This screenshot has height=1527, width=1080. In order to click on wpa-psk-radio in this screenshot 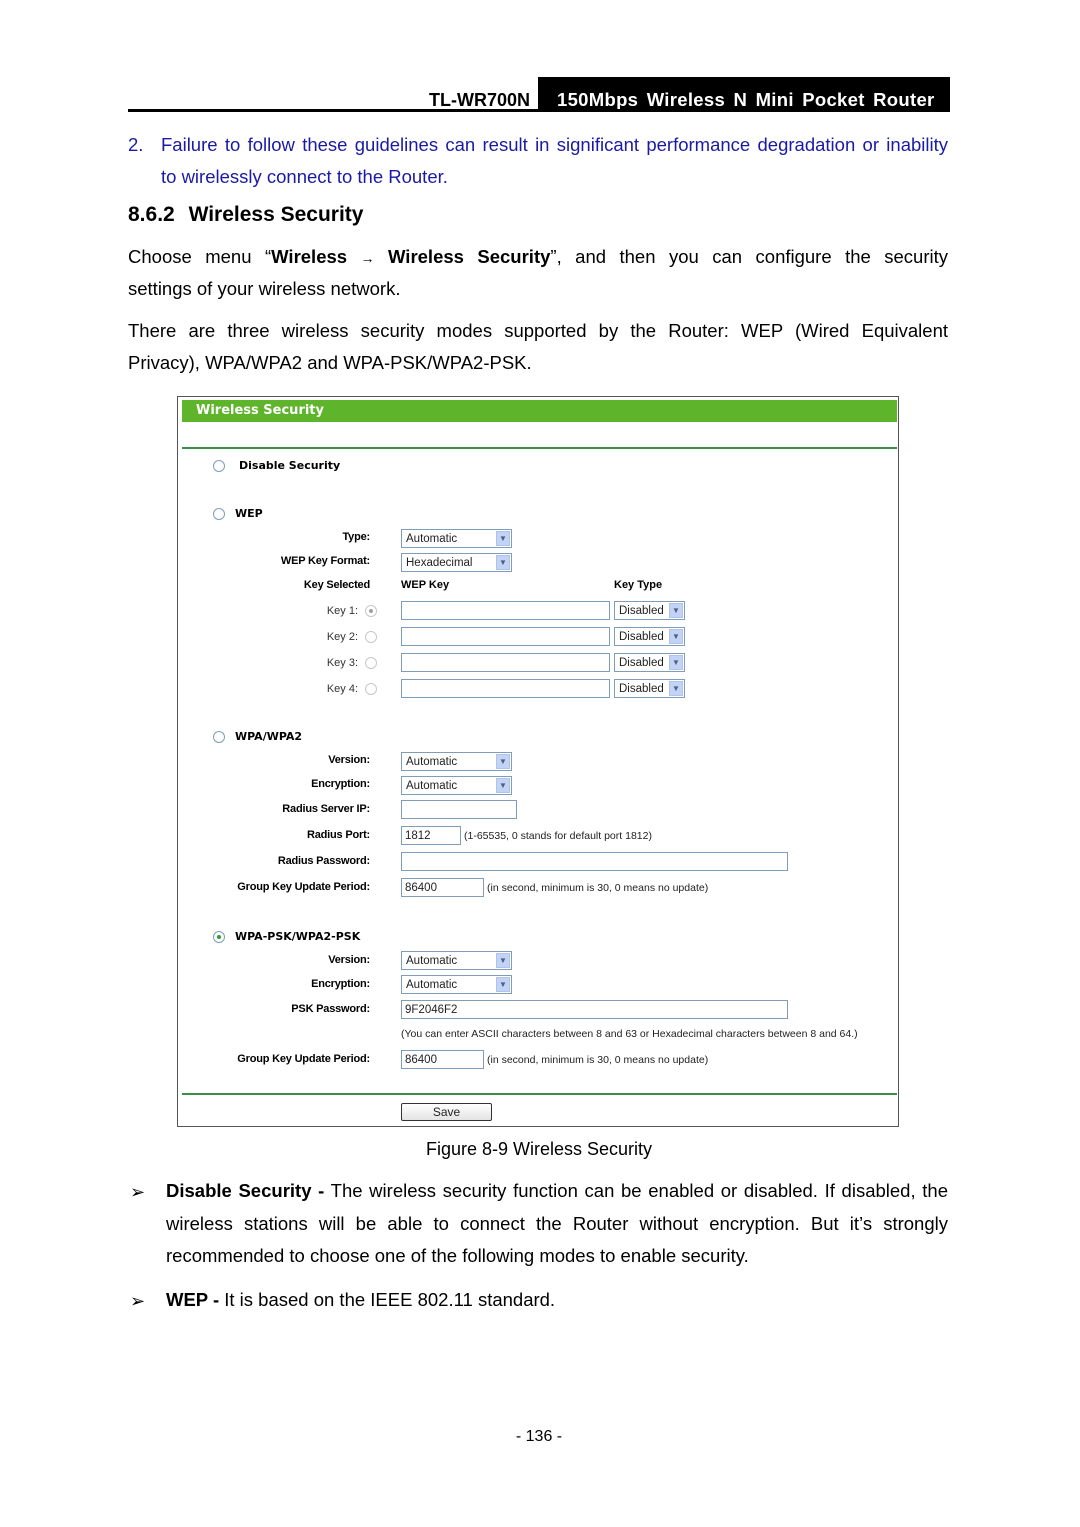, I will do `click(219, 937)`.